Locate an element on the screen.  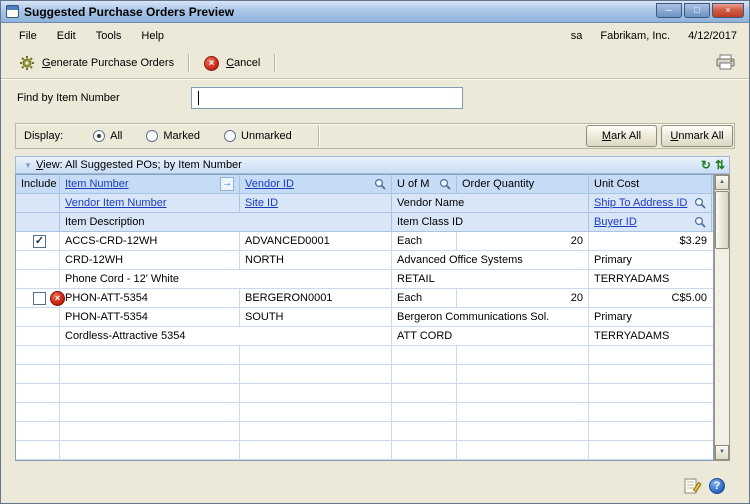
cell-item-number: PHON-ATT-5354 is located at coordinates (150, 298).